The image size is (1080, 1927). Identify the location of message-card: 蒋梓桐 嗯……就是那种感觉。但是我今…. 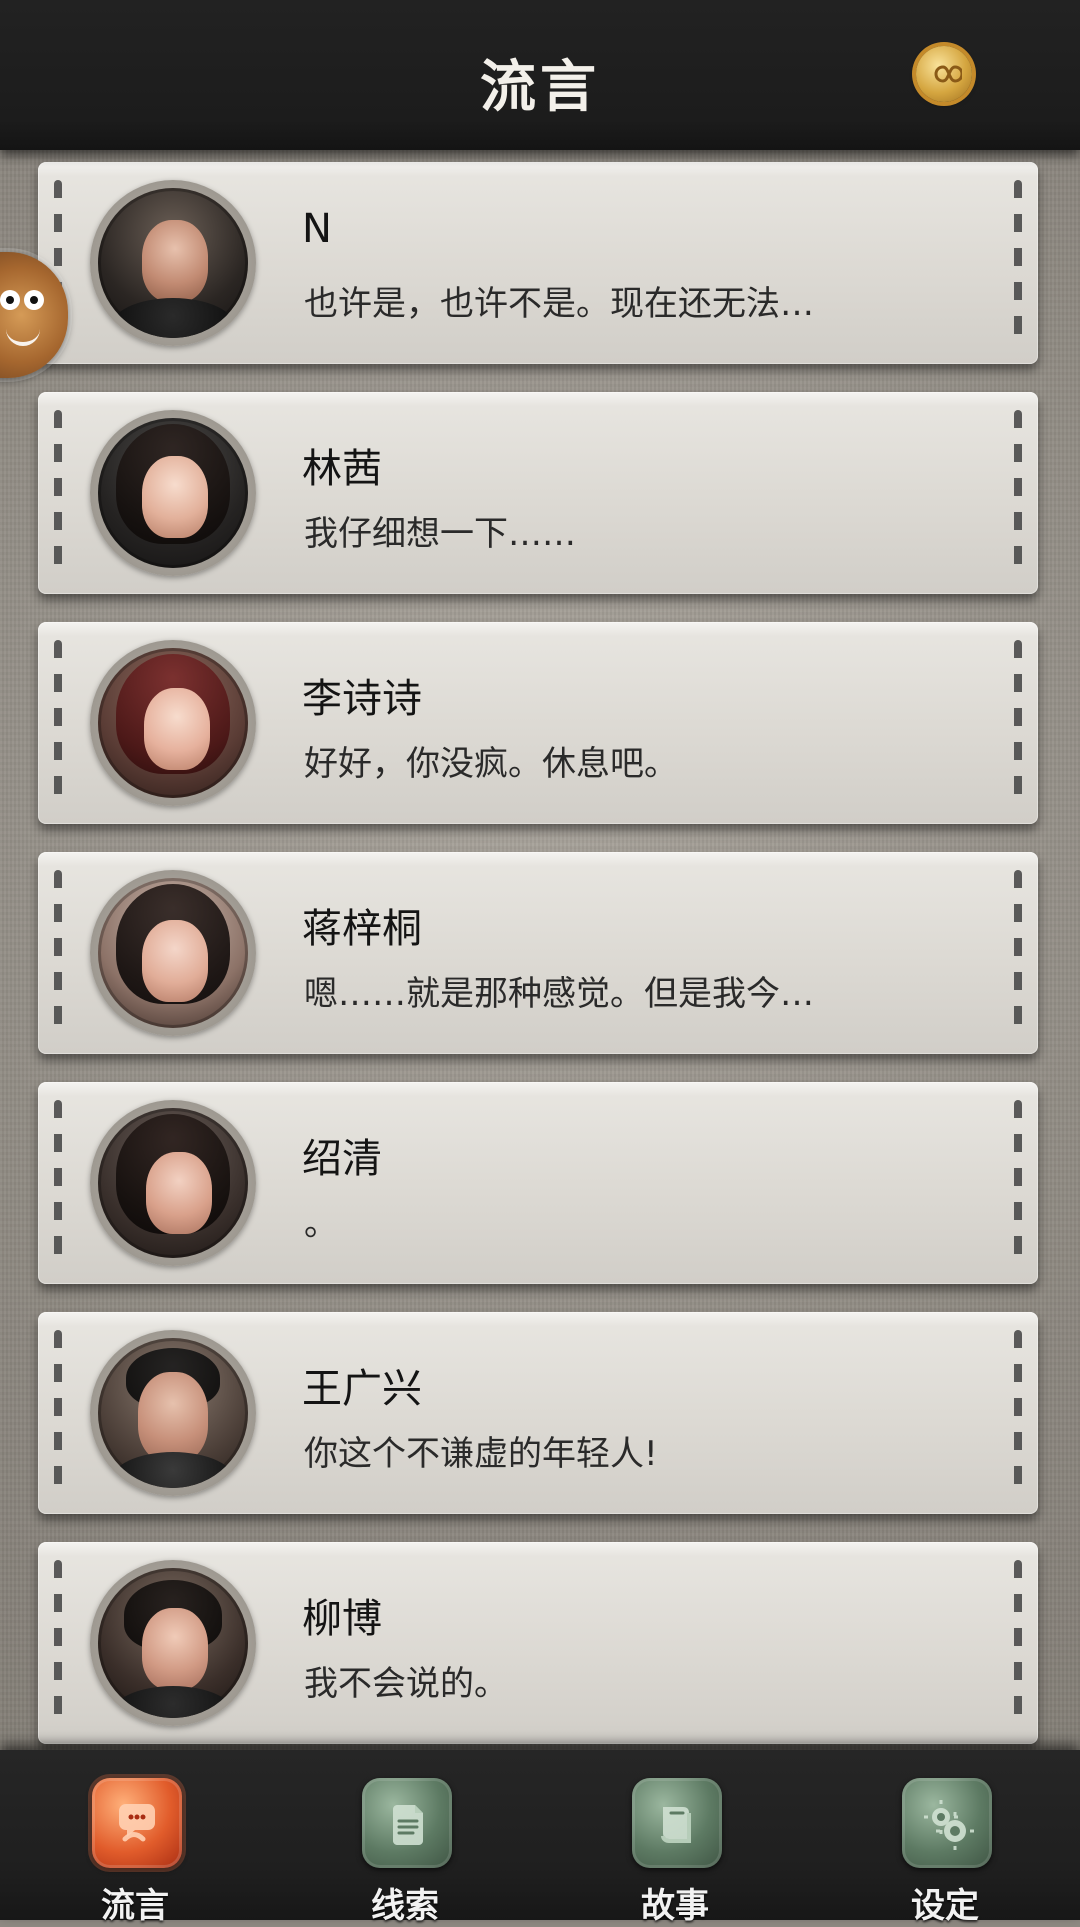
(538, 953).